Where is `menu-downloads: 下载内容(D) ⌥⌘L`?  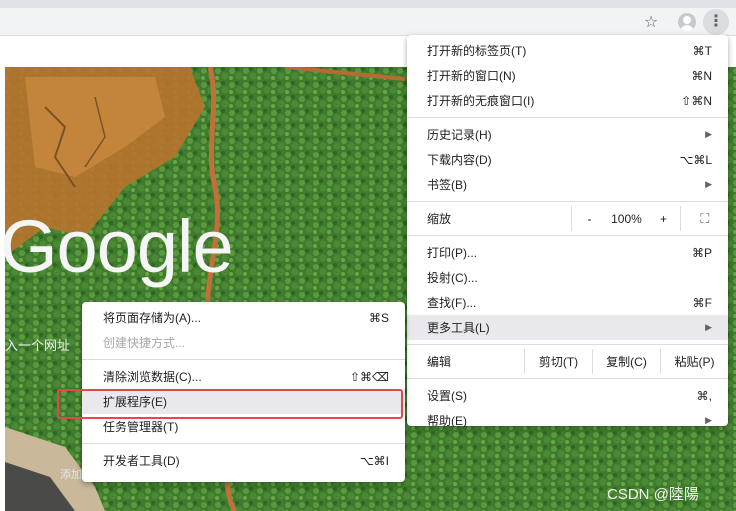
menu-downloads: 下载内容(D) ⌥⌘L is located at coordinates (567, 159).